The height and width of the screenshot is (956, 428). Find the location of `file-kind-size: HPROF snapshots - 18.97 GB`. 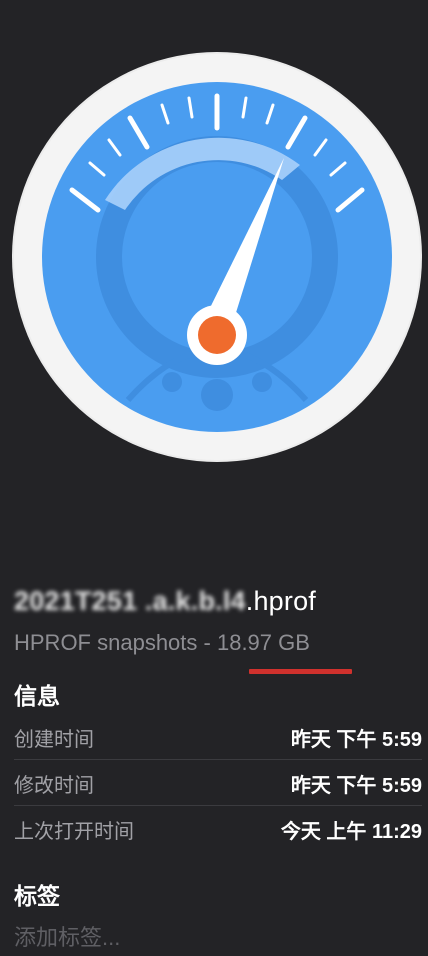

file-kind-size: HPROF snapshots - 18.97 GB is located at coordinates (162, 643).